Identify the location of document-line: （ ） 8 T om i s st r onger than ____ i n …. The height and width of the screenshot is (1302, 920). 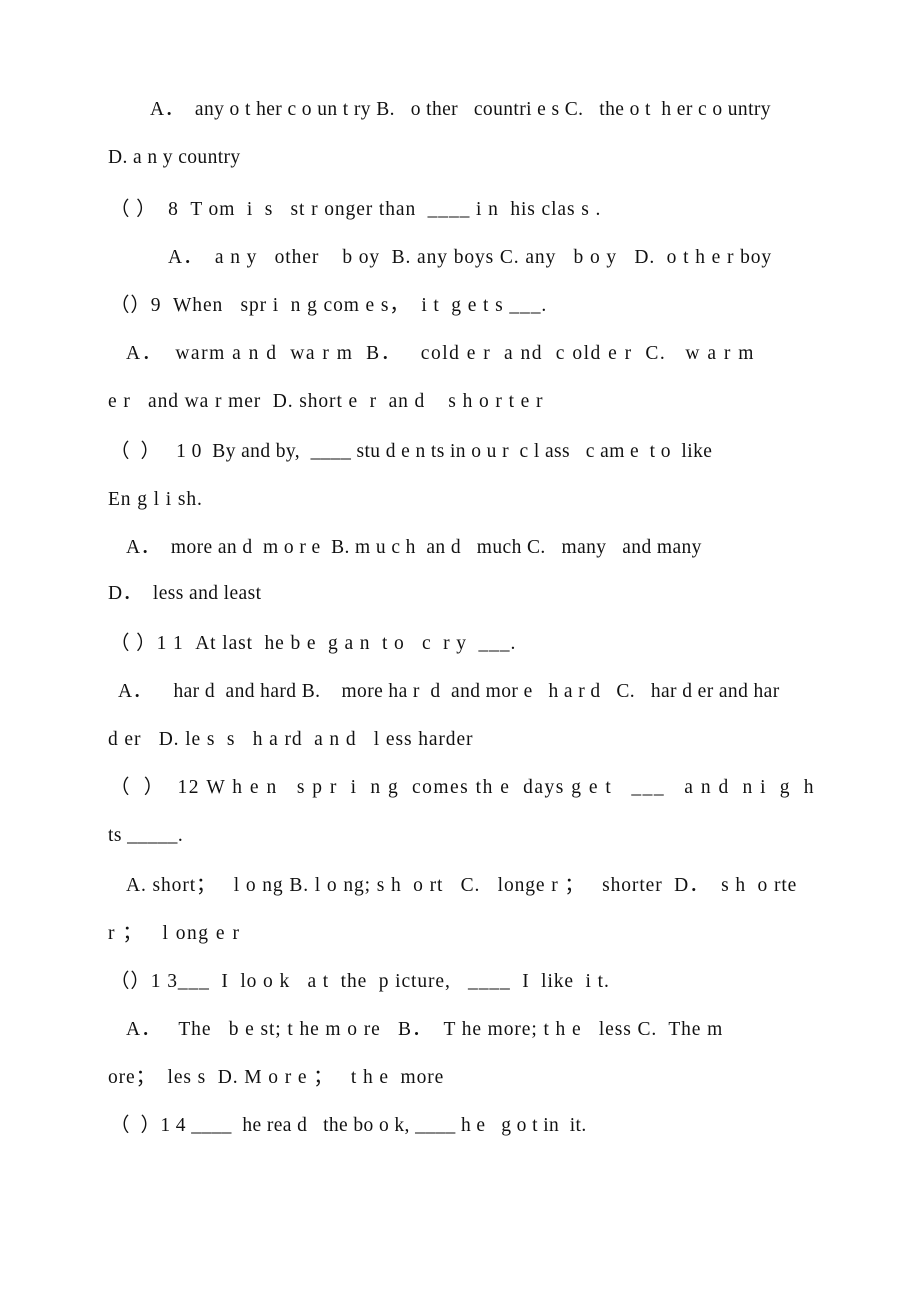
(356, 209).